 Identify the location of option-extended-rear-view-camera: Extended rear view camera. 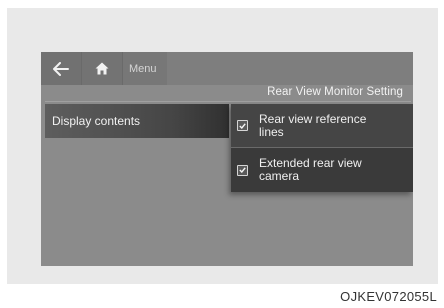
(322, 170).